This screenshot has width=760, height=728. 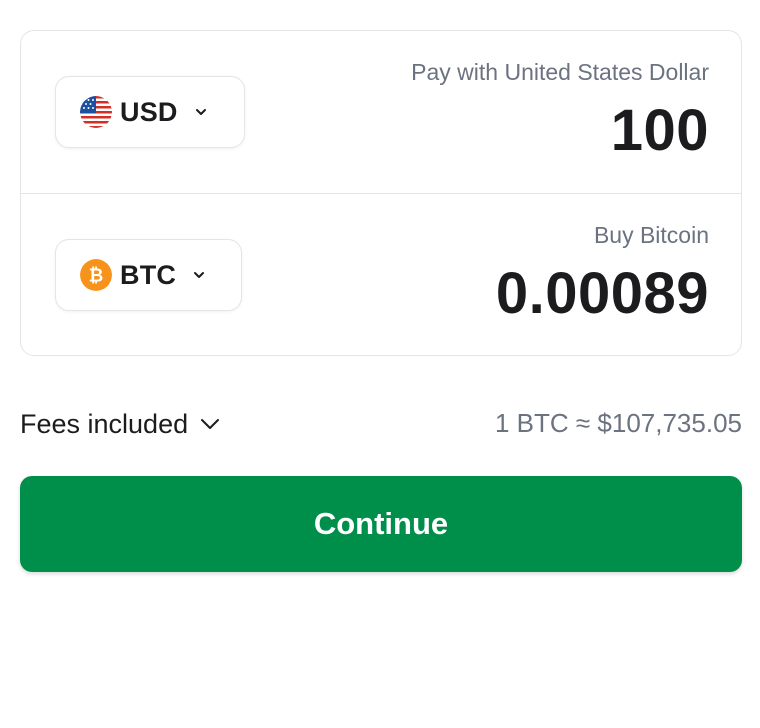 I want to click on pay-currency-selector: USD, so click(x=150, y=112).